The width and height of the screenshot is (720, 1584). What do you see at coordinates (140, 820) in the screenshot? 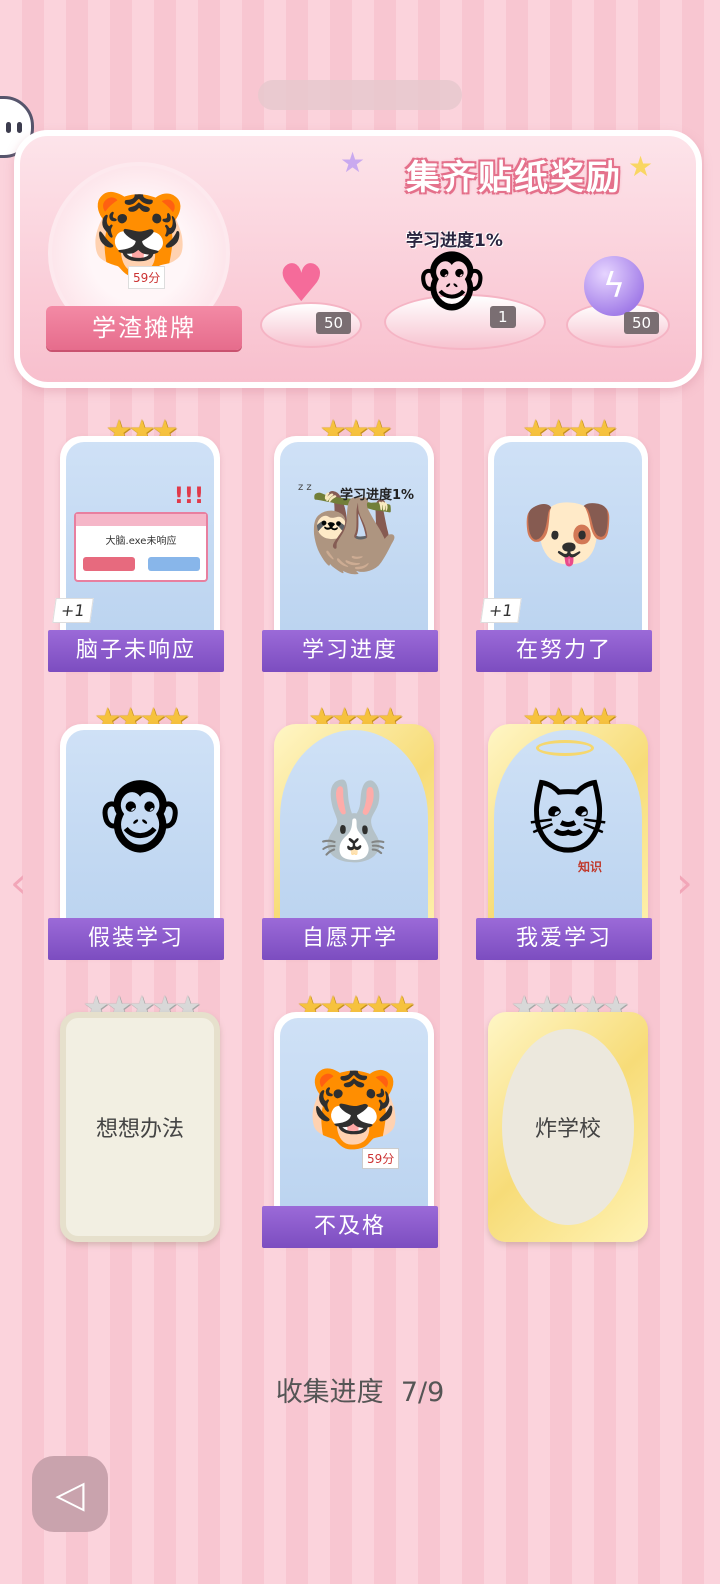
I see `monkey-icon: 🐵` at bounding box center [140, 820].